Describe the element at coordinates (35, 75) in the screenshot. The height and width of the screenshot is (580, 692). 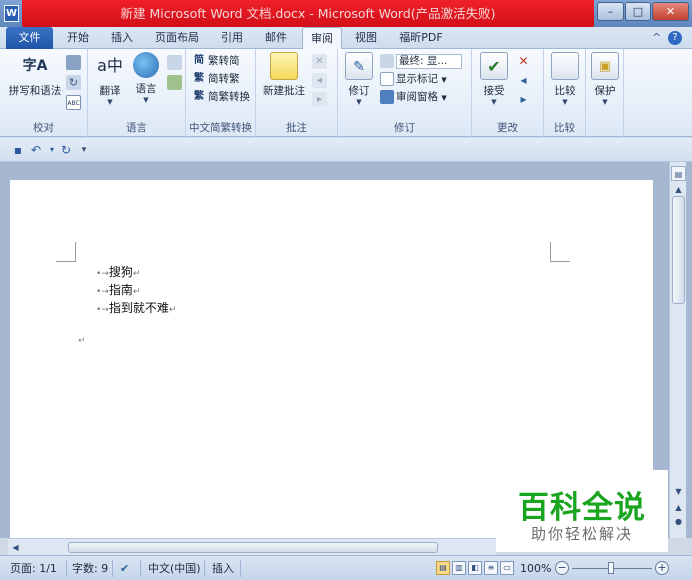
I see `spelling-grammar-button: 字A 拼写和语法` at that location.